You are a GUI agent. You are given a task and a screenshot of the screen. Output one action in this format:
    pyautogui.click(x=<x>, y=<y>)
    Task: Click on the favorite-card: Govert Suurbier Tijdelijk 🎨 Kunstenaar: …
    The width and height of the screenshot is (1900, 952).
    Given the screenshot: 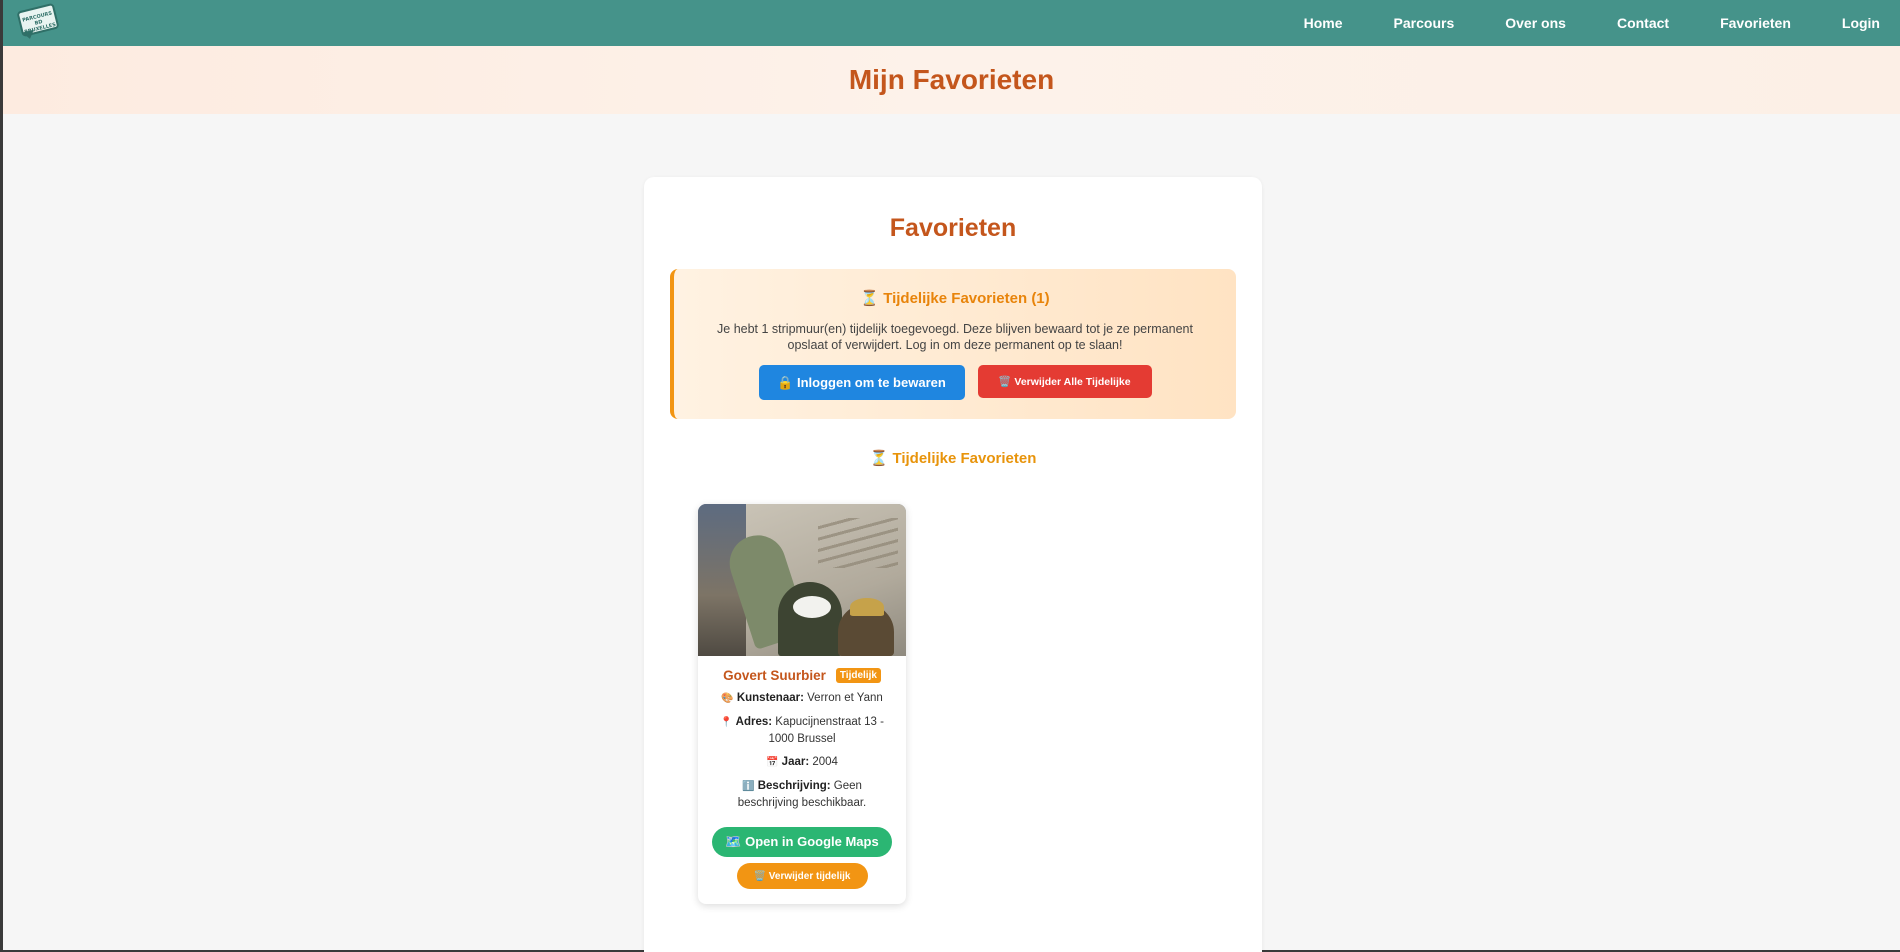 What is the action you would take?
    pyautogui.click(x=802, y=704)
    